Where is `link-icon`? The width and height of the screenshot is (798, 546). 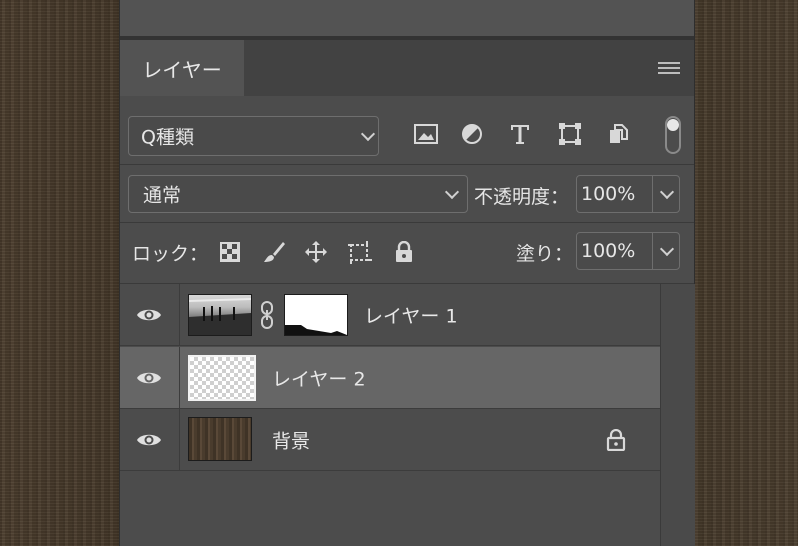 link-icon is located at coordinates (267, 315).